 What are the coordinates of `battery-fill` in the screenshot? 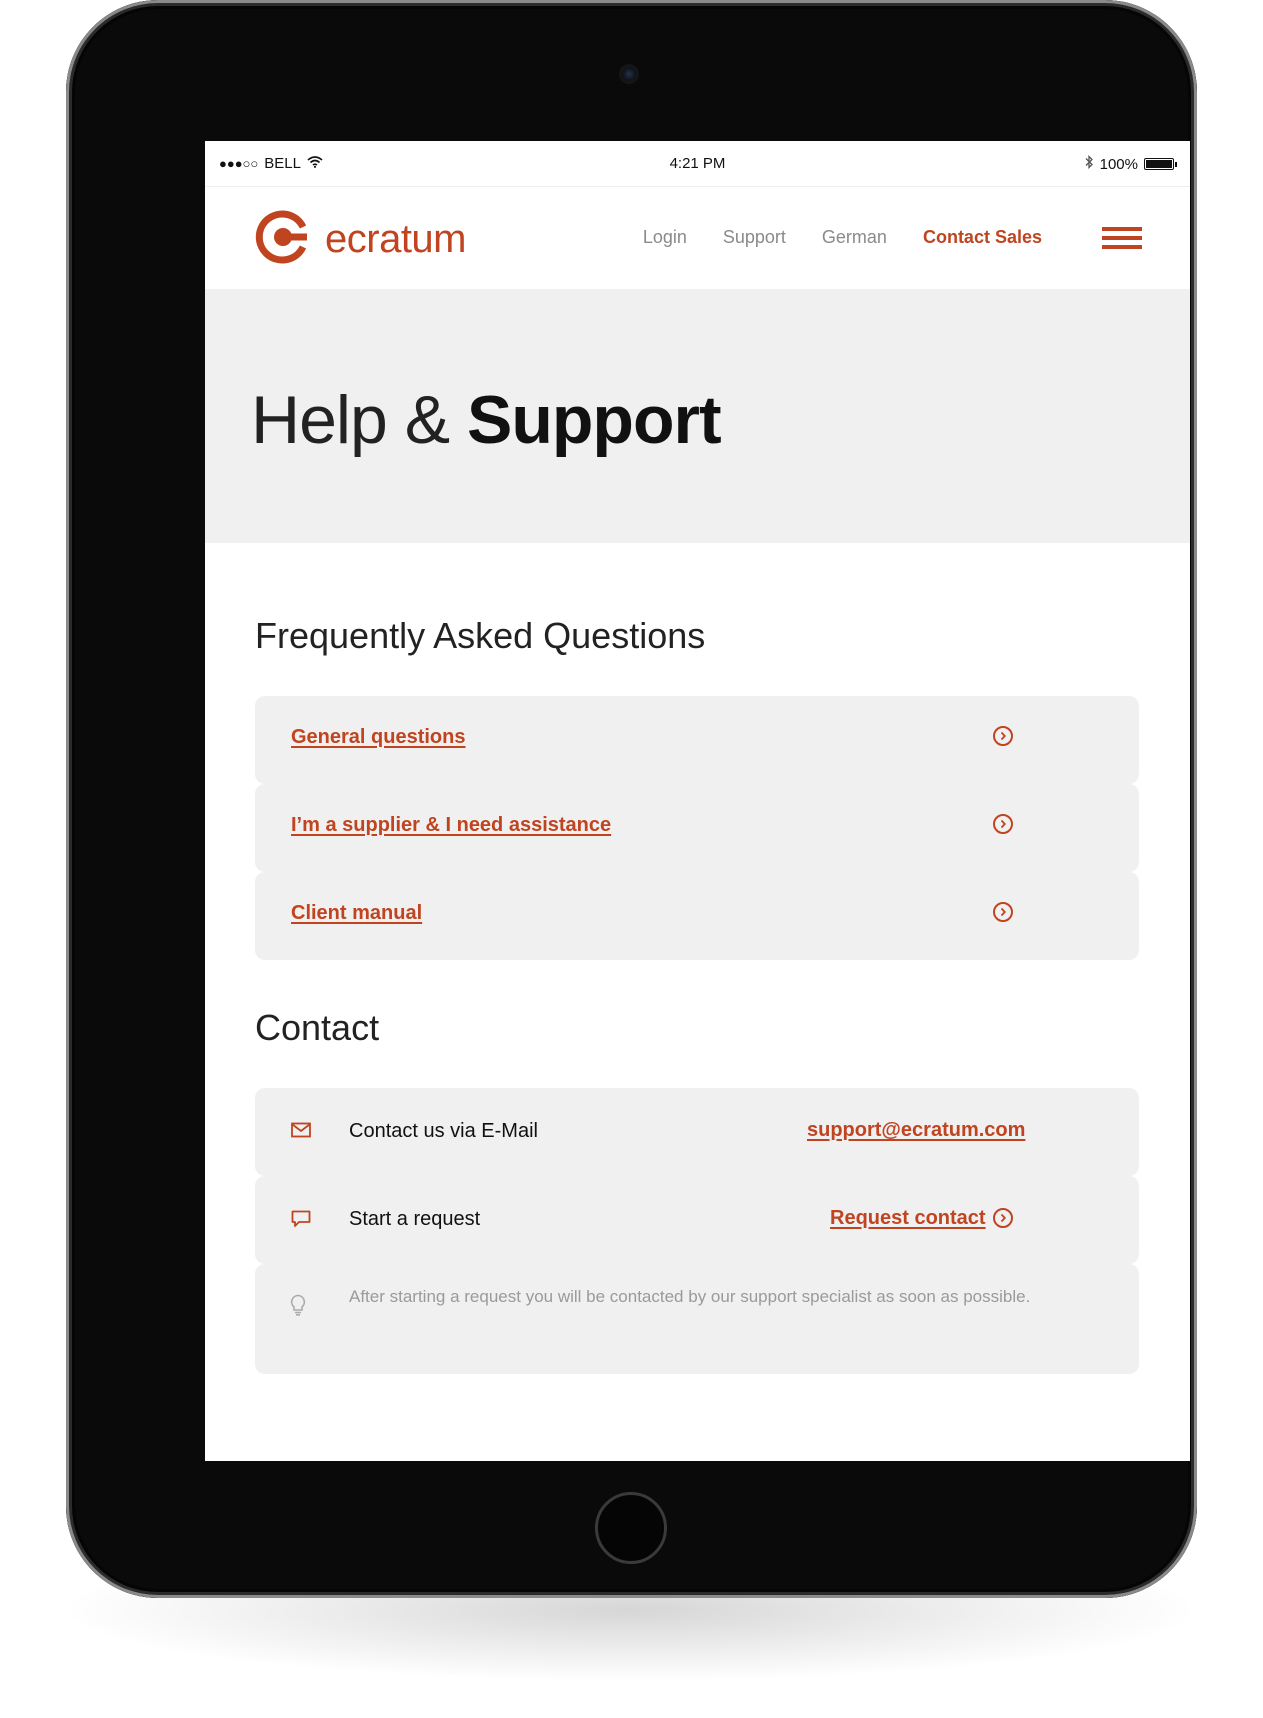 It's located at (1159, 164).